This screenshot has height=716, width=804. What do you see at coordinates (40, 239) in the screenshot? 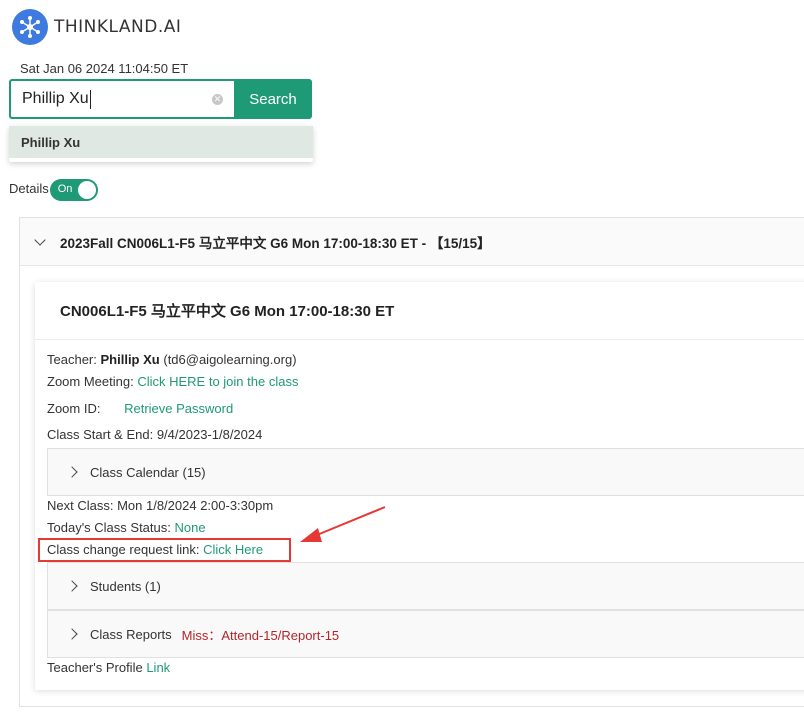
I see `chevron-down-icon` at bounding box center [40, 239].